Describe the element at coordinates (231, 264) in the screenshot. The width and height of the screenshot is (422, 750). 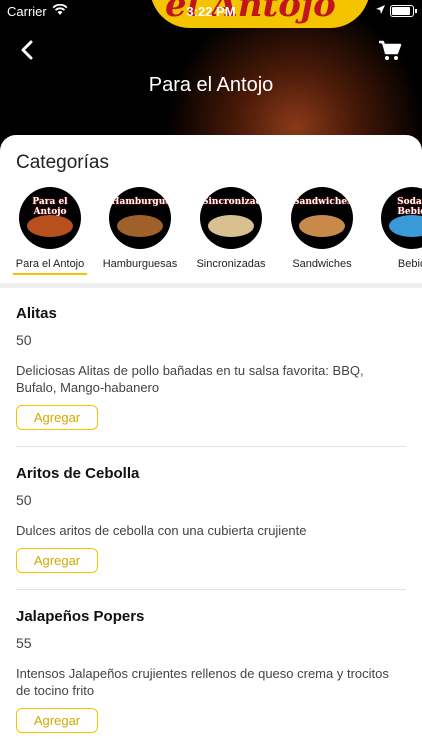
I see `category-label: Sincronizadas` at that location.